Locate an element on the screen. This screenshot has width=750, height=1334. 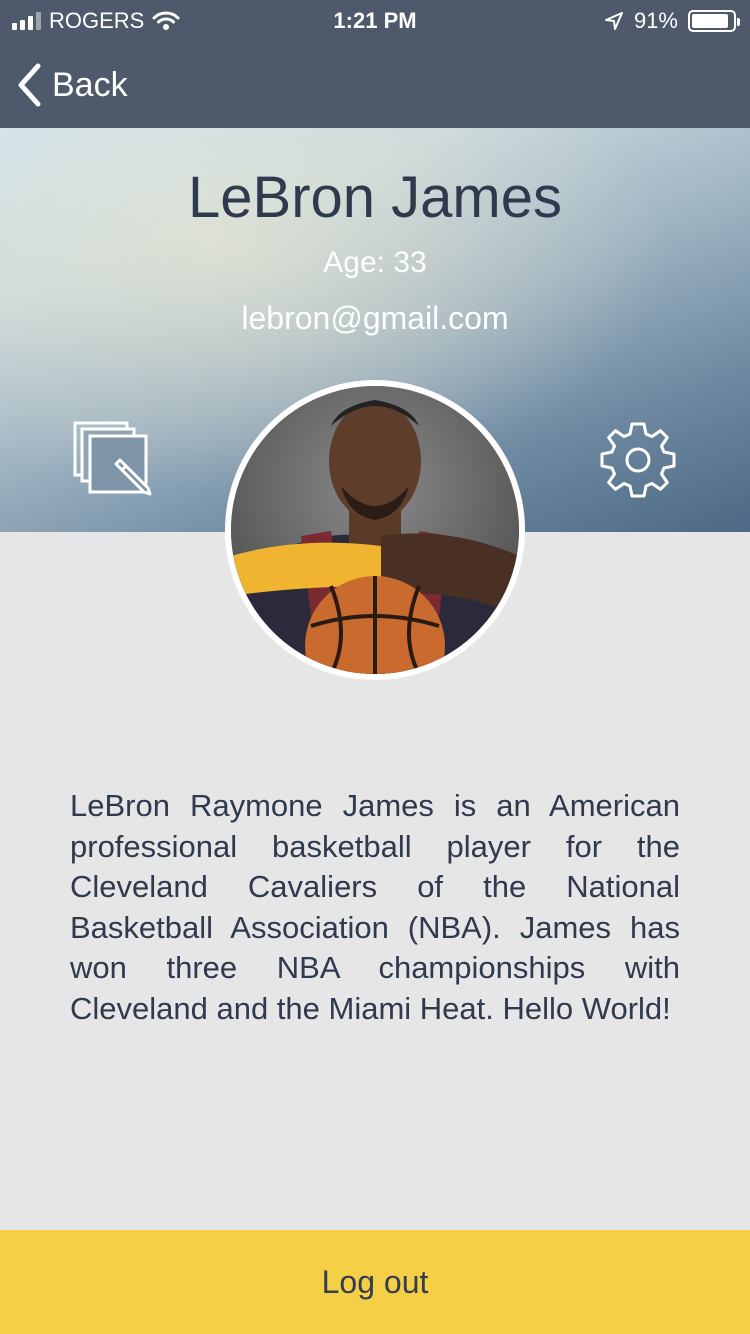
battery-icon is located at coordinates (714, 21).